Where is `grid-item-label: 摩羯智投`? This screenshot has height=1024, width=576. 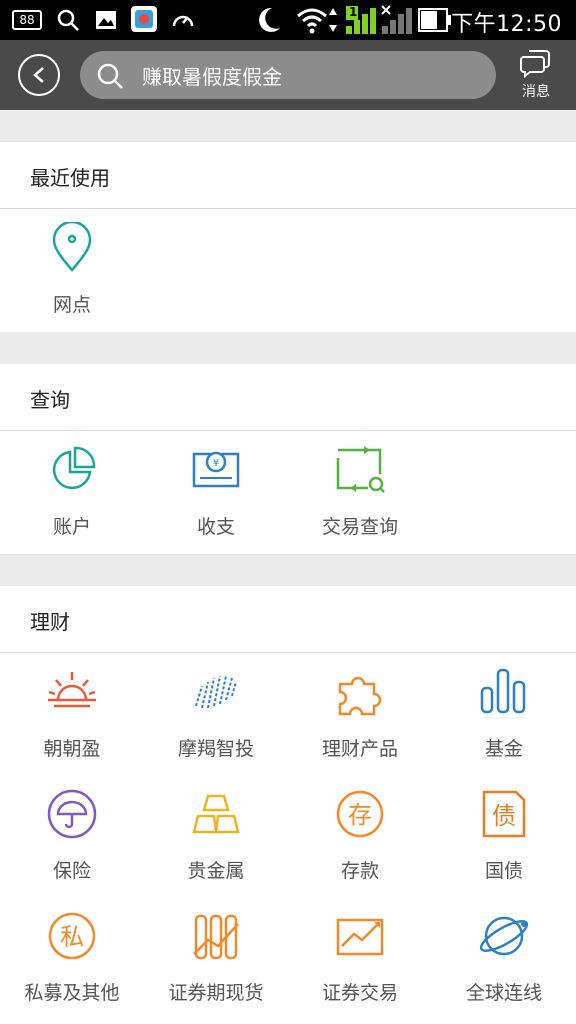
grid-item-label: 摩羯智投 is located at coordinates (215, 749).